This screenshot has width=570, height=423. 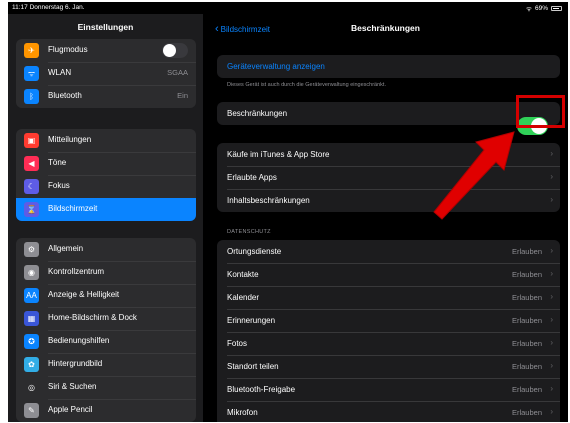 What do you see at coordinates (106, 96) in the screenshot?
I see `sidebar-item-bluetooth: ᛒ Bluetooth Ein` at bounding box center [106, 96].